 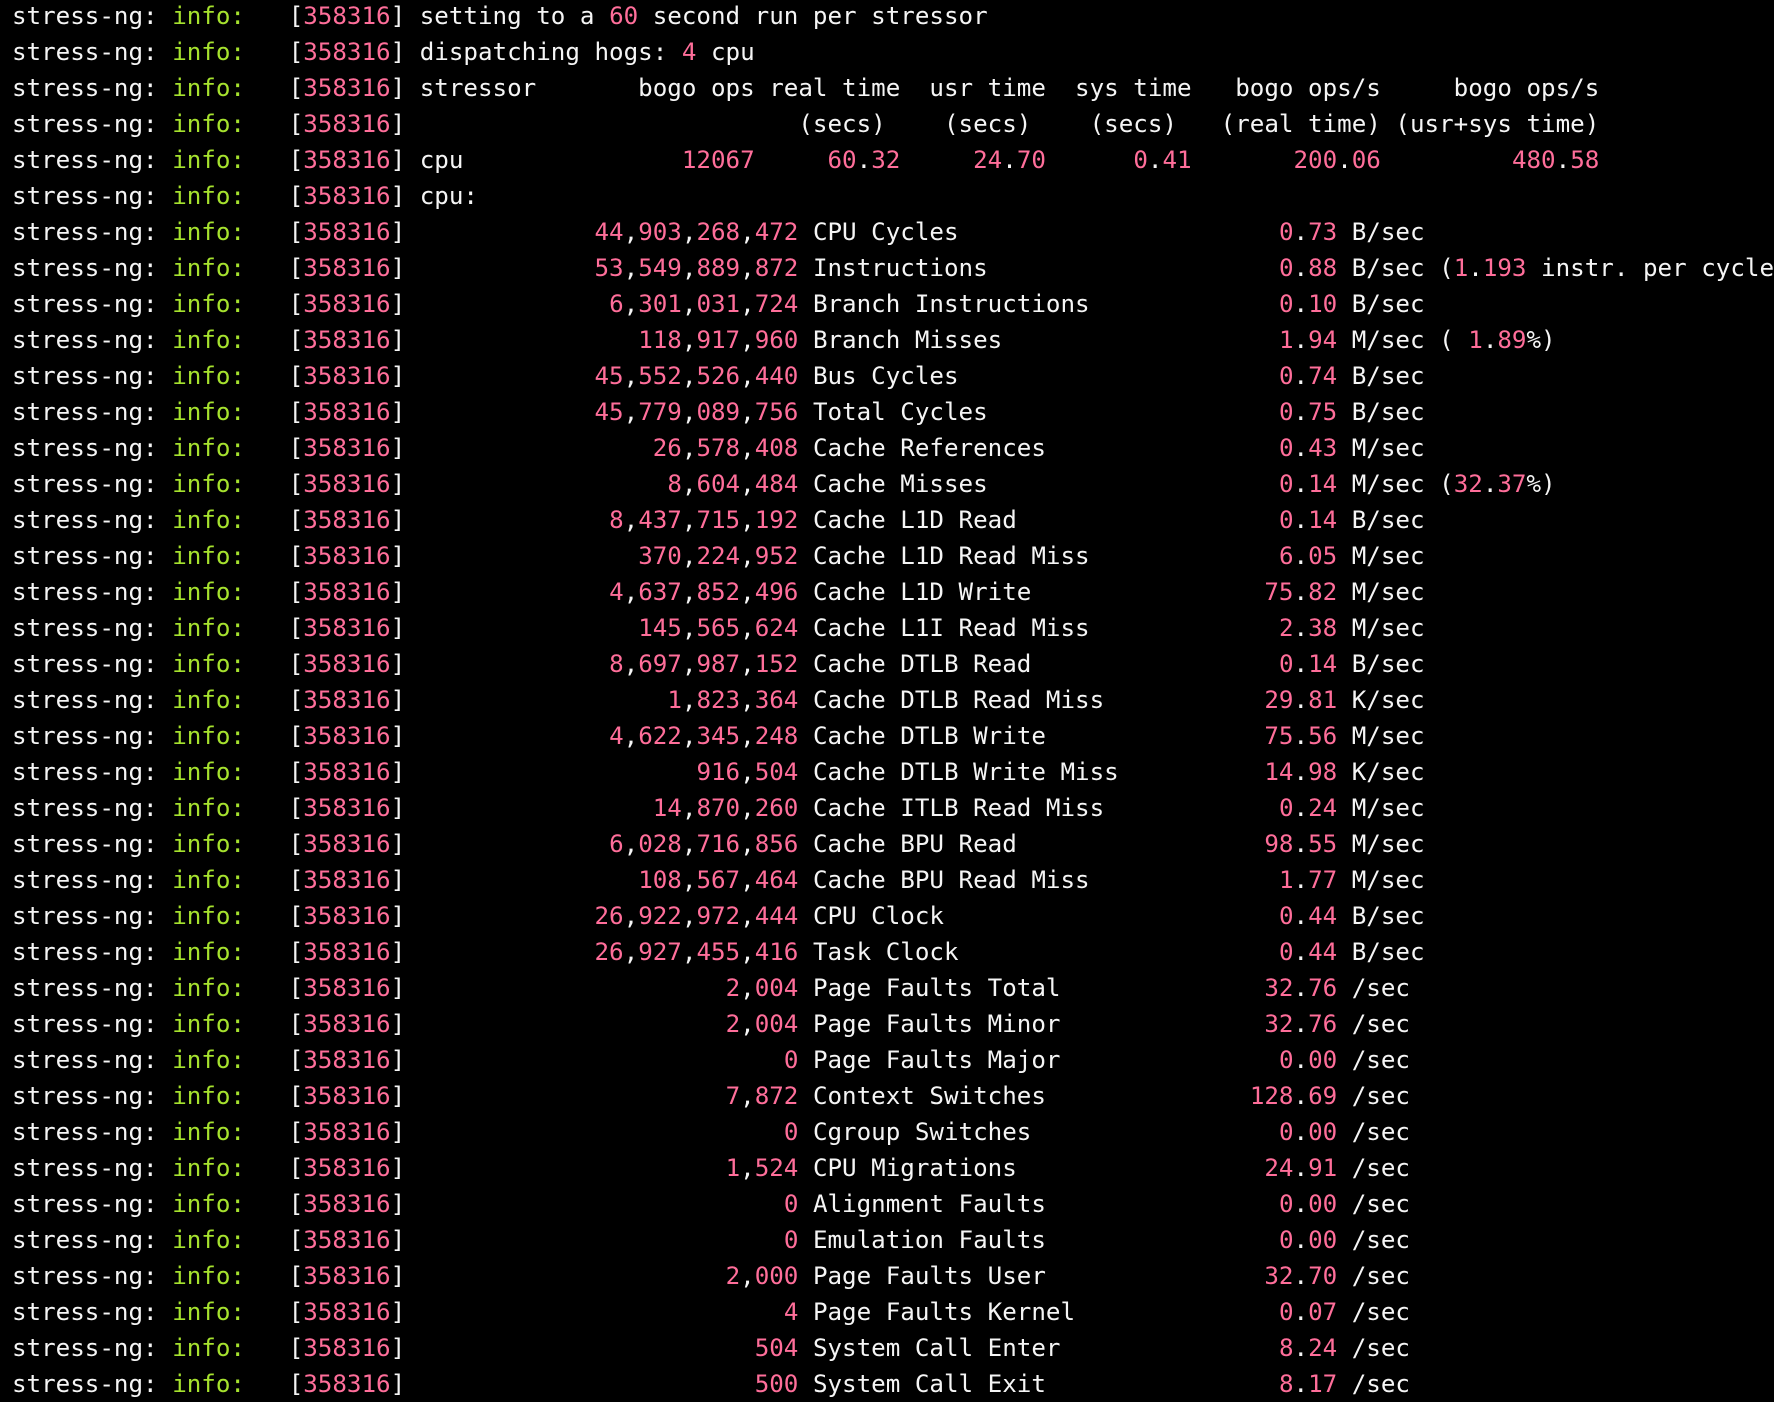 I want to click on log-text: 0, so click(x=1140, y=160).